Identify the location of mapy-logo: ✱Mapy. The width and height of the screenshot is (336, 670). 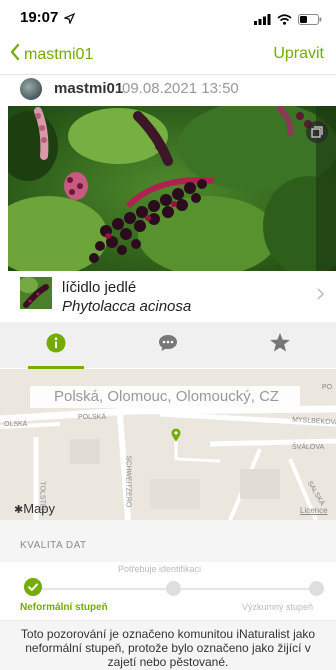
(34, 508).